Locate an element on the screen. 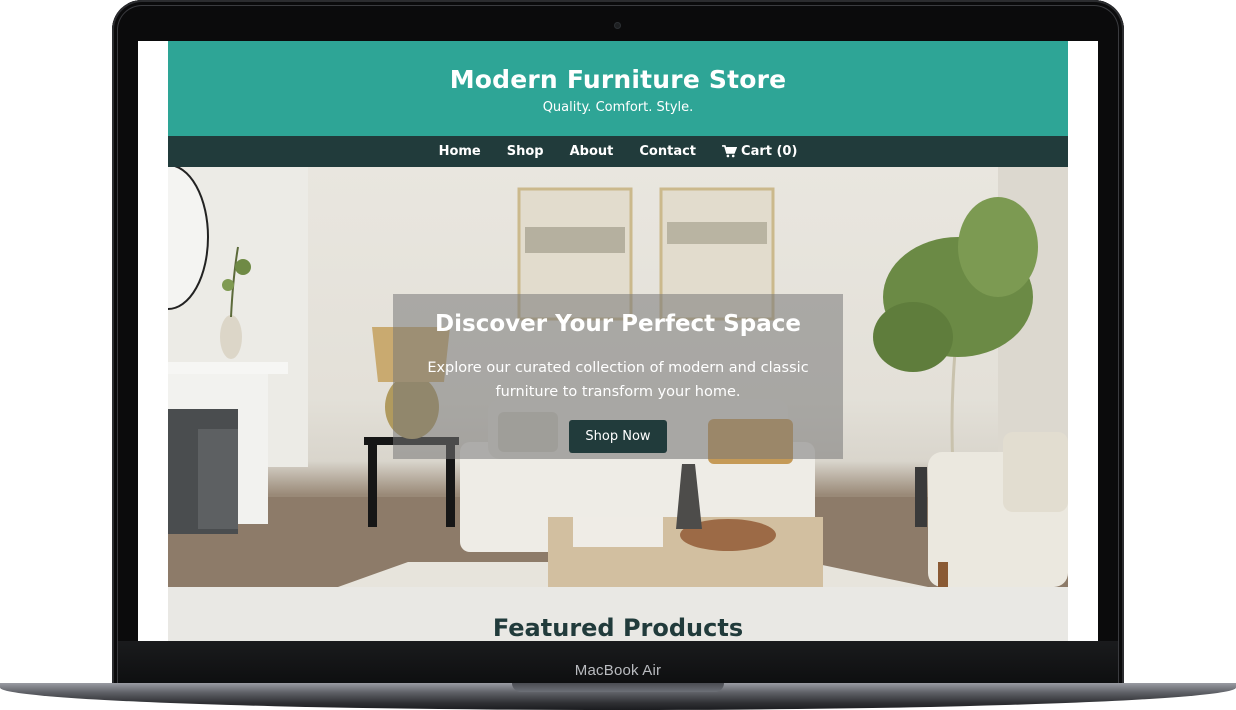 This screenshot has width=1236, height=710. camera-icon is located at coordinates (617, 25).